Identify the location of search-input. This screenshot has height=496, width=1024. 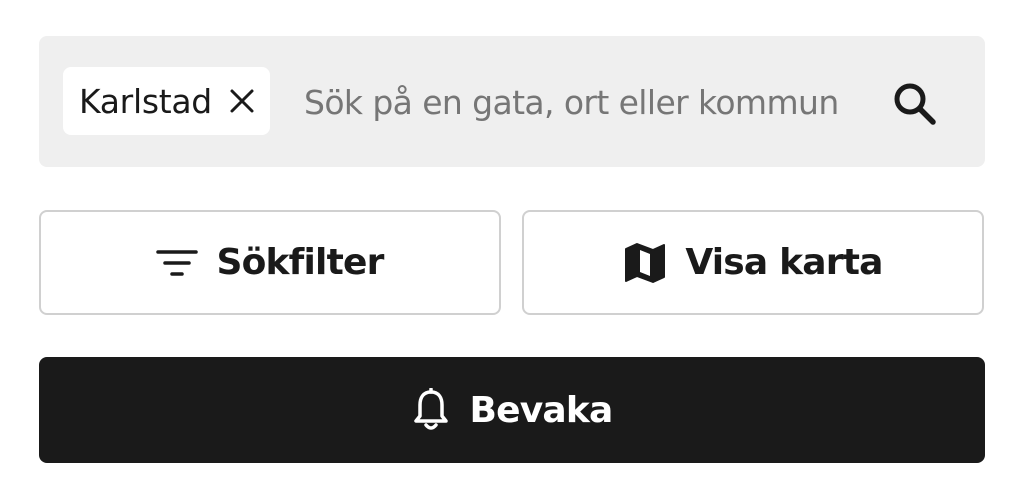
(584, 102).